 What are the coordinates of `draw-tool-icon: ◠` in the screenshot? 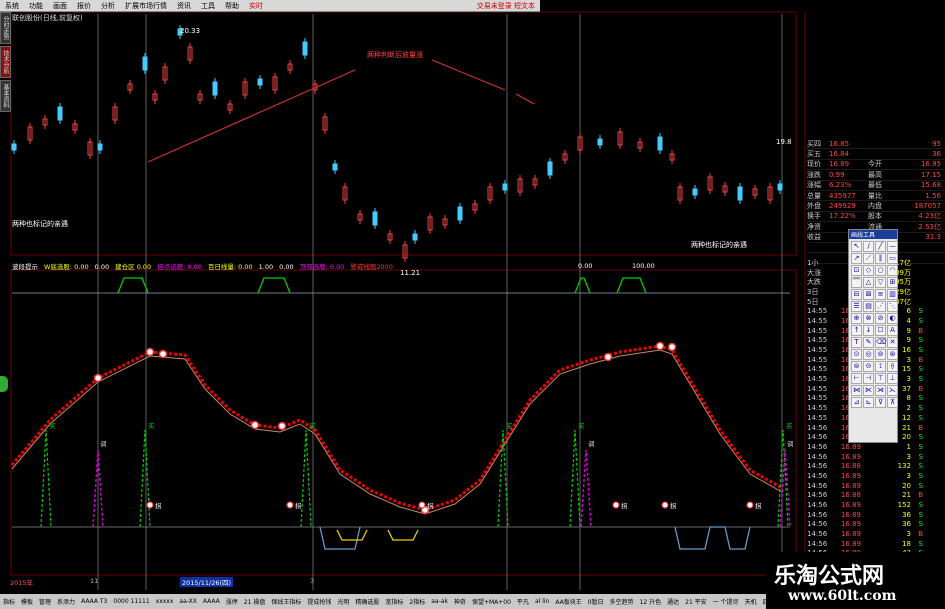 It's located at (892, 270).